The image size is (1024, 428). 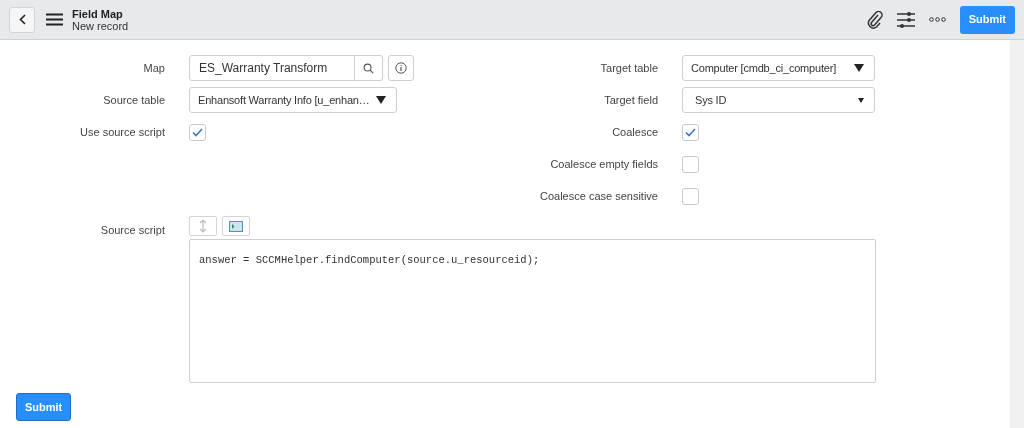 What do you see at coordinates (122, 132) in the screenshot?
I see `field-label: Use source script` at bounding box center [122, 132].